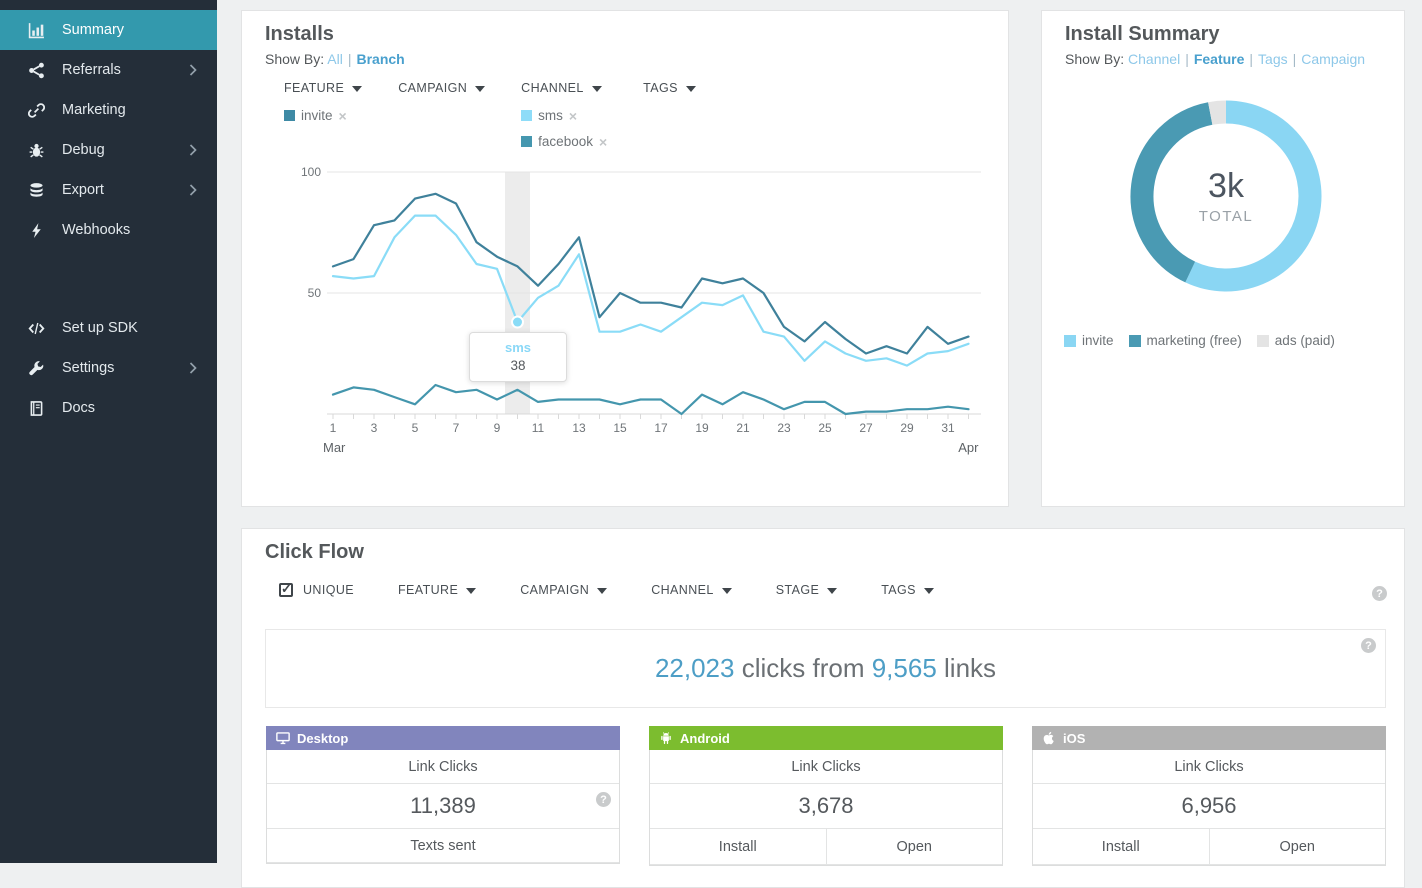 The width and height of the screenshot is (1422, 888). What do you see at coordinates (866, 428) in the screenshot?
I see `svg-text: 27` at bounding box center [866, 428].